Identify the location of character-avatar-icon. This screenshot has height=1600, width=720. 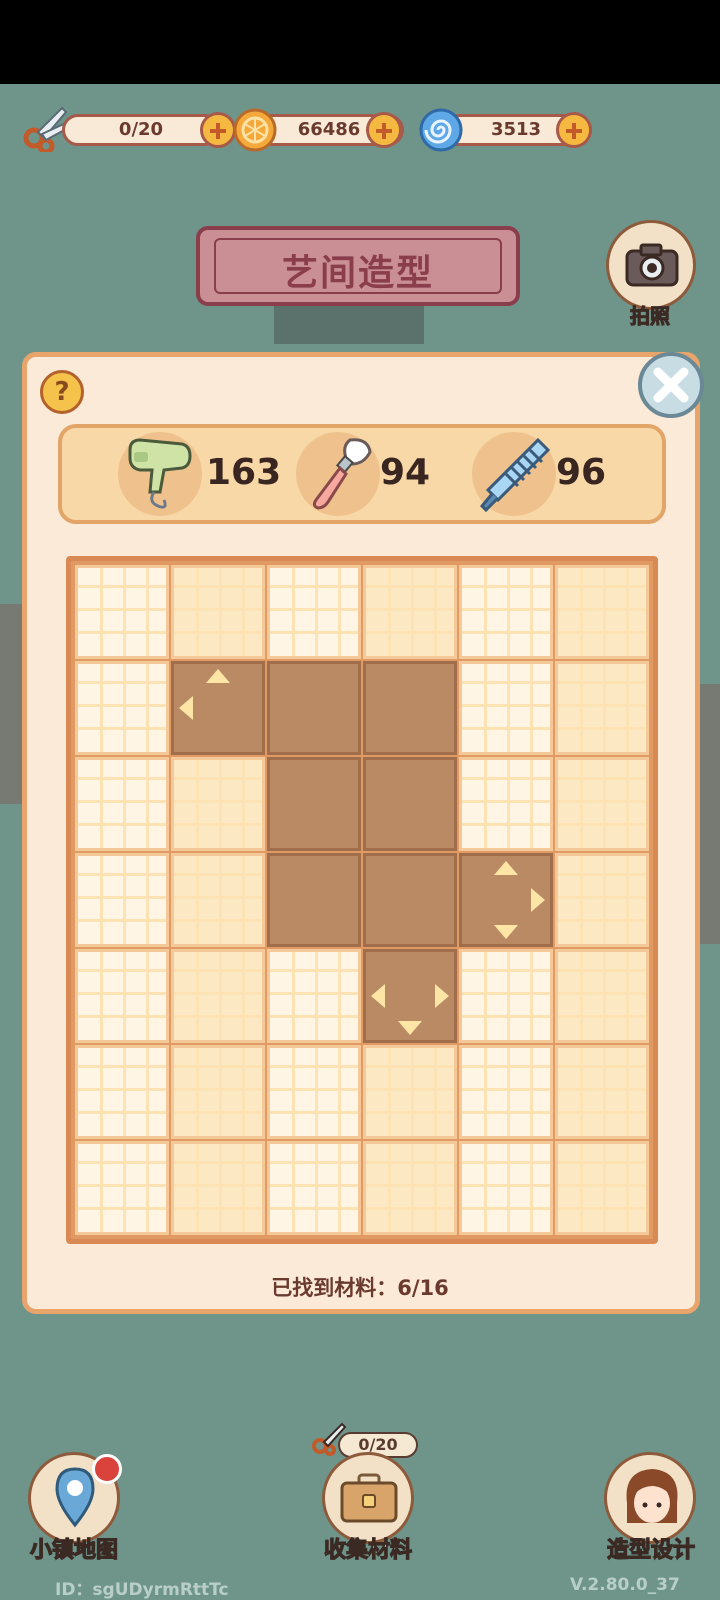
(652, 1496).